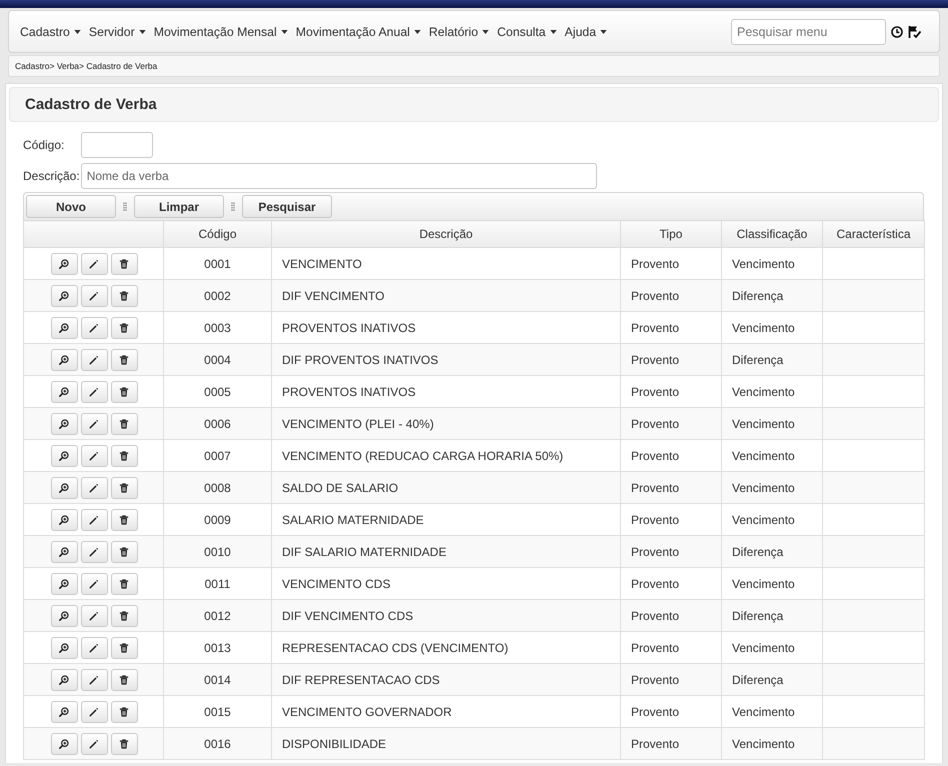 The height and width of the screenshot is (766, 948). I want to click on column-header: Classificação, so click(772, 234).